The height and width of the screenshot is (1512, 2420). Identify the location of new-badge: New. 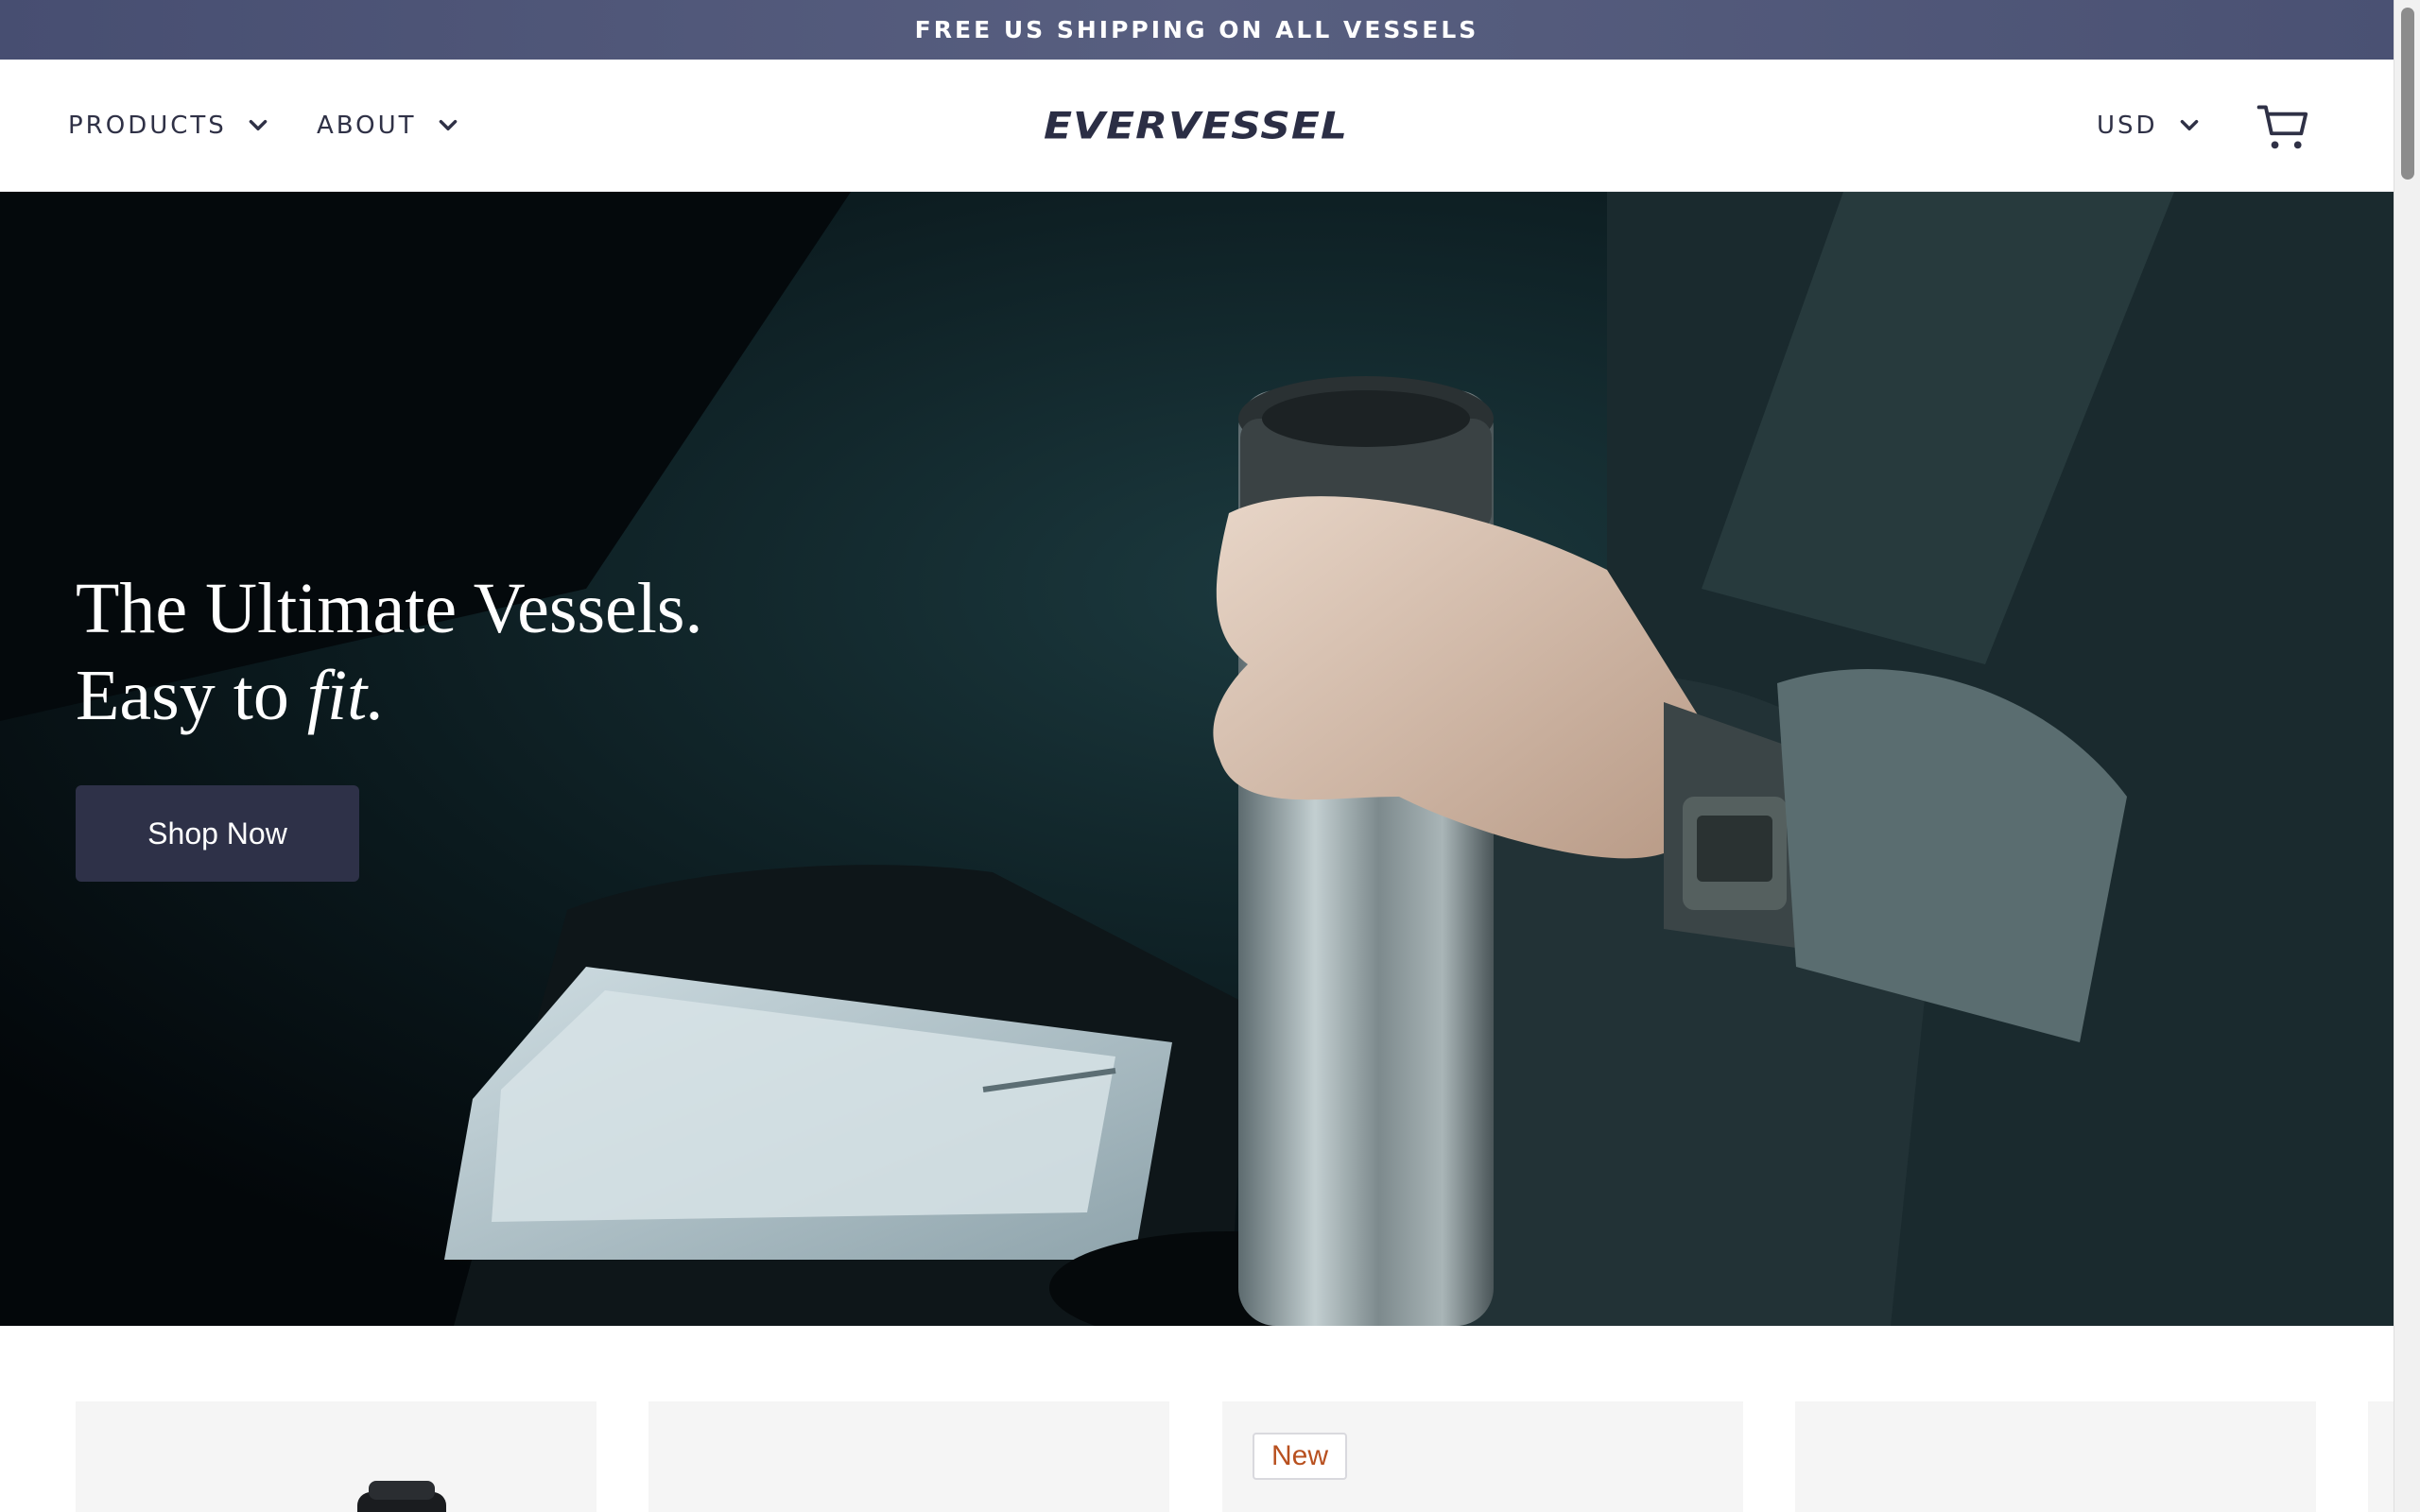
(1300, 1456).